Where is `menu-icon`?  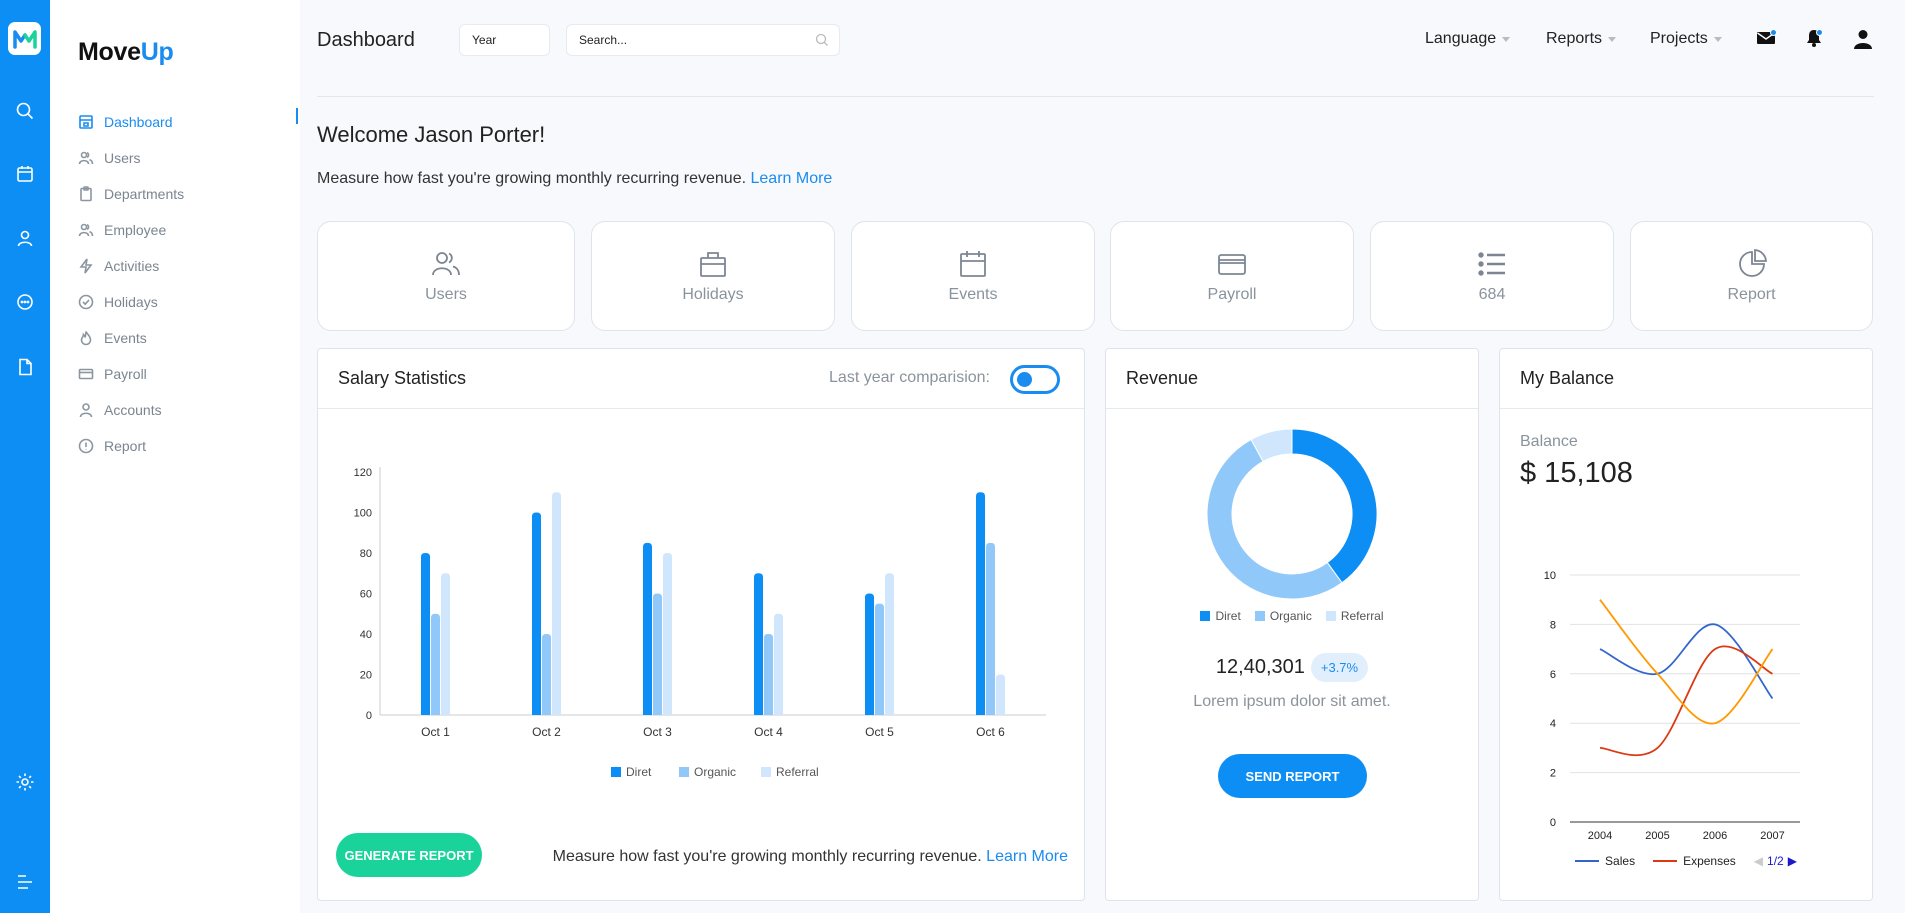
menu-icon is located at coordinates (25, 882).